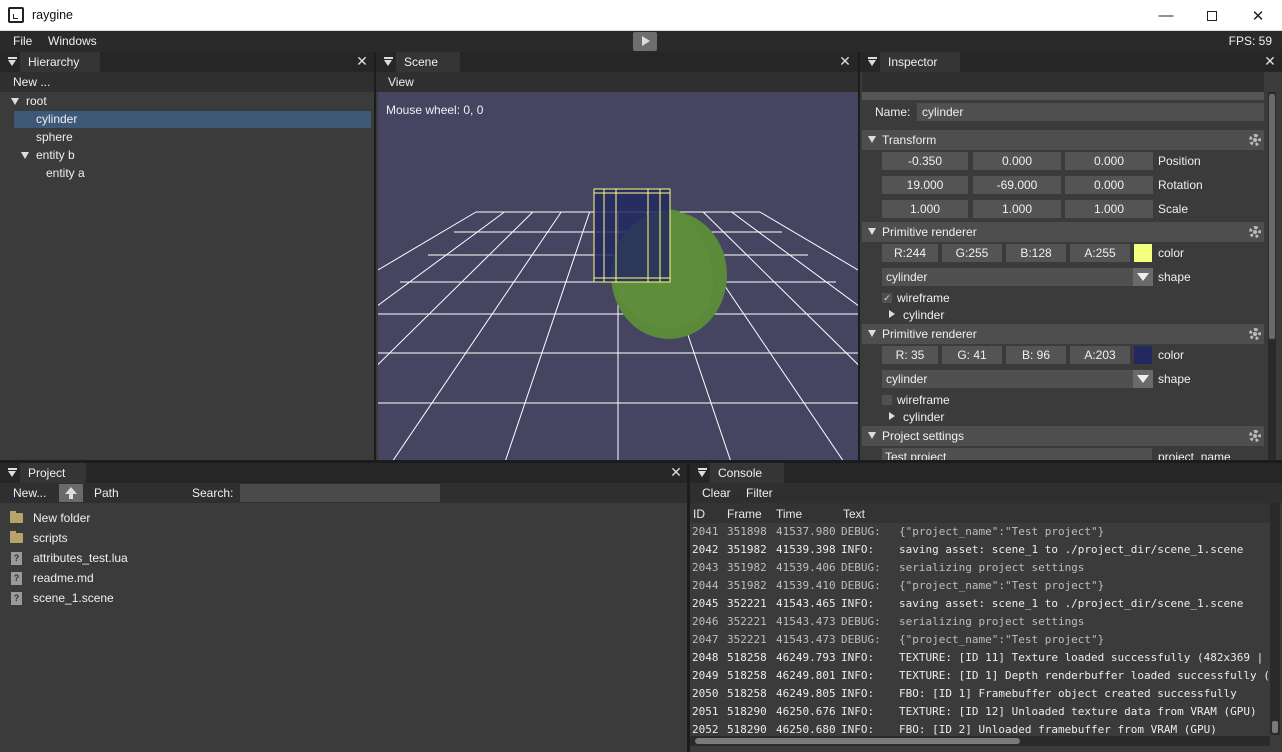 The height and width of the screenshot is (752, 1282). I want to click on tree-item-entity-b: entity b, so click(192, 155).